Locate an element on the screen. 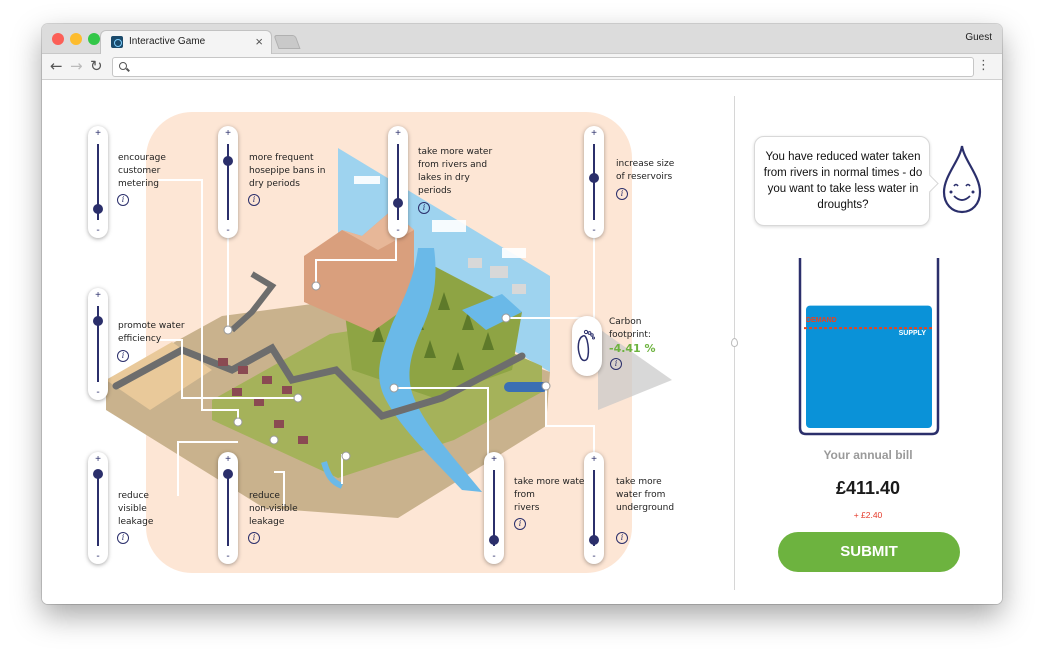 The width and height of the screenshot is (1044, 665). search-icon is located at coordinates (123, 66).